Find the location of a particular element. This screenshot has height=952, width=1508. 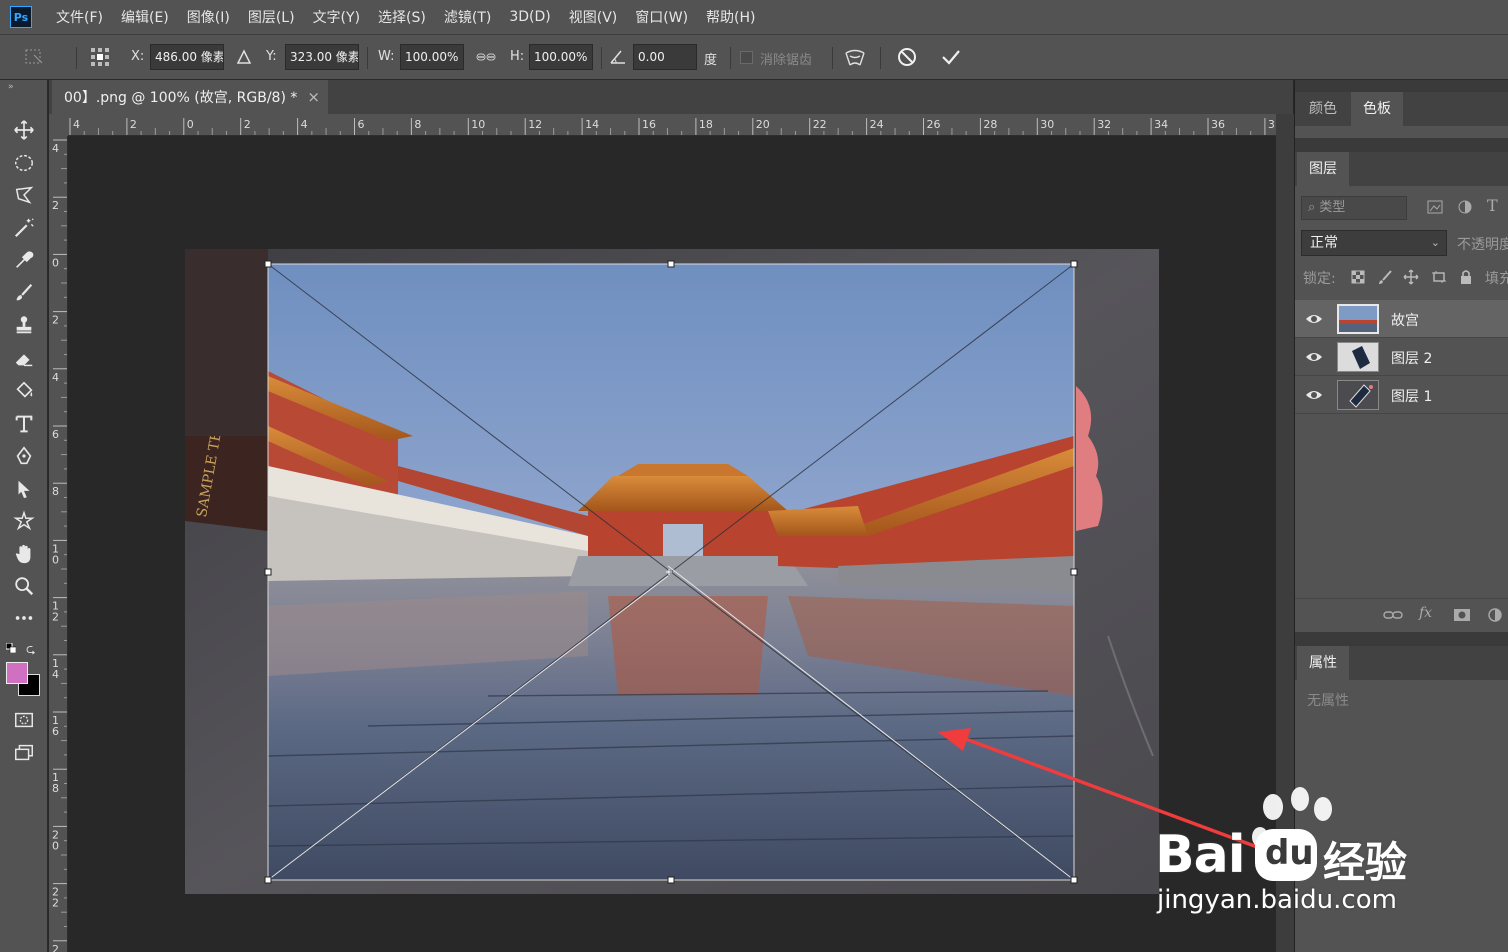

warp-mode-icon is located at coordinates (855, 57).